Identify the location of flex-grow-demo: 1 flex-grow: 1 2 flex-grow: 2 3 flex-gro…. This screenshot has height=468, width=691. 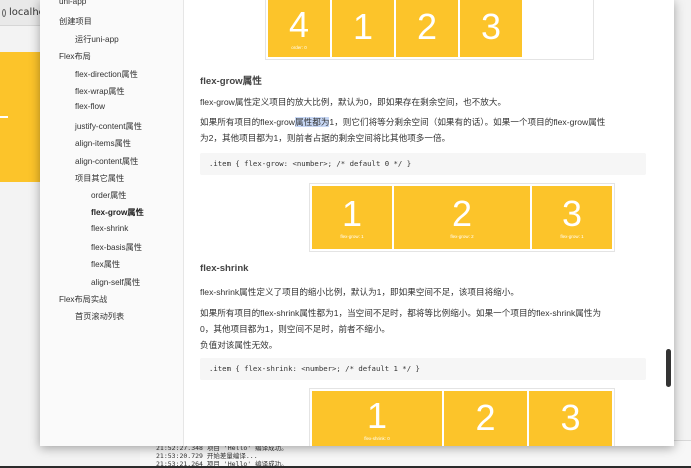
(462, 217).